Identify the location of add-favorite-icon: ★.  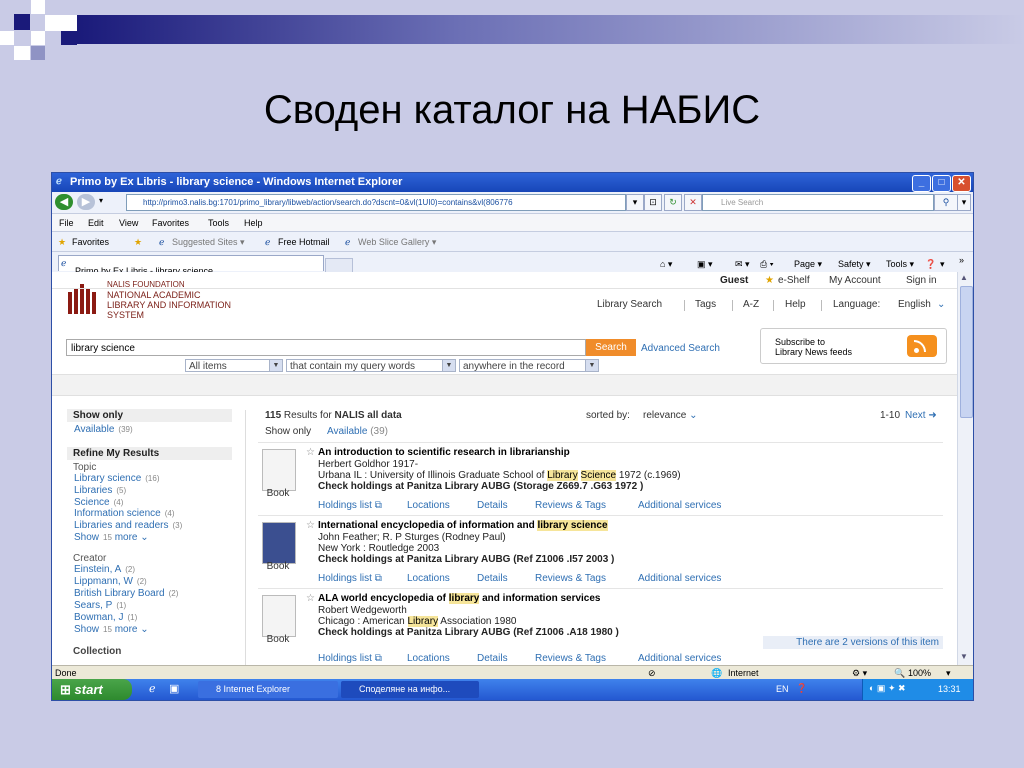
(138, 242).